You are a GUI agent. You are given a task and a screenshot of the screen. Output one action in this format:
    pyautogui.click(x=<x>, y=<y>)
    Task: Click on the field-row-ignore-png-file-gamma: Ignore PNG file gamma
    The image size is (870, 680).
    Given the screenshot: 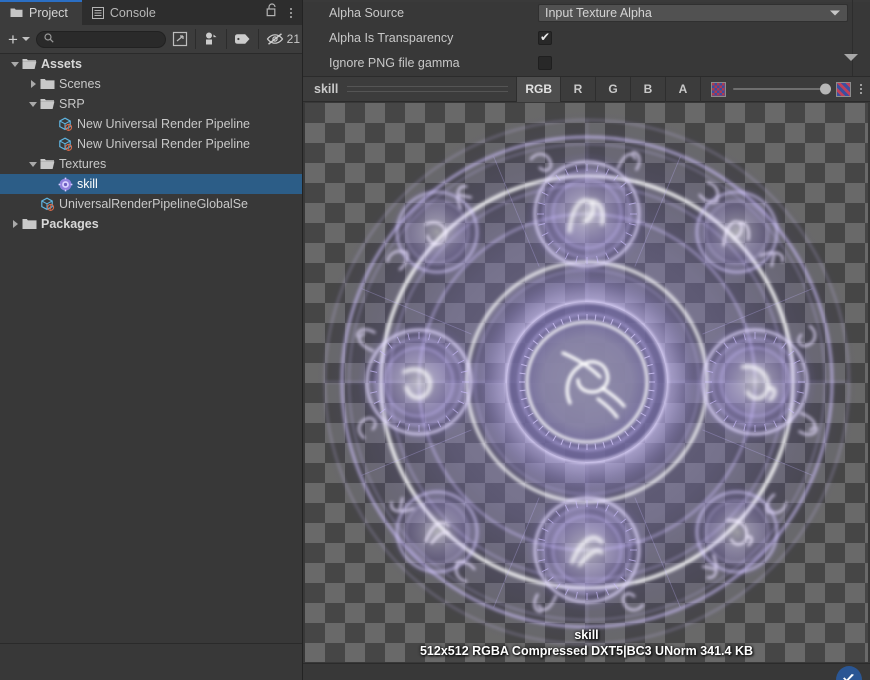 What is the action you would take?
    pyautogui.click(x=586, y=62)
    